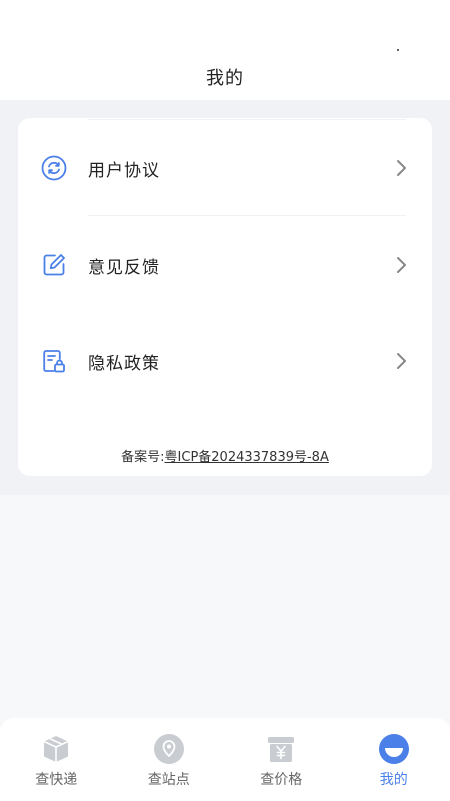 This screenshot has height=801, width=450. Describe the element at coordinates (56, 749) in the screenshot. I see `package-icon` at that location.